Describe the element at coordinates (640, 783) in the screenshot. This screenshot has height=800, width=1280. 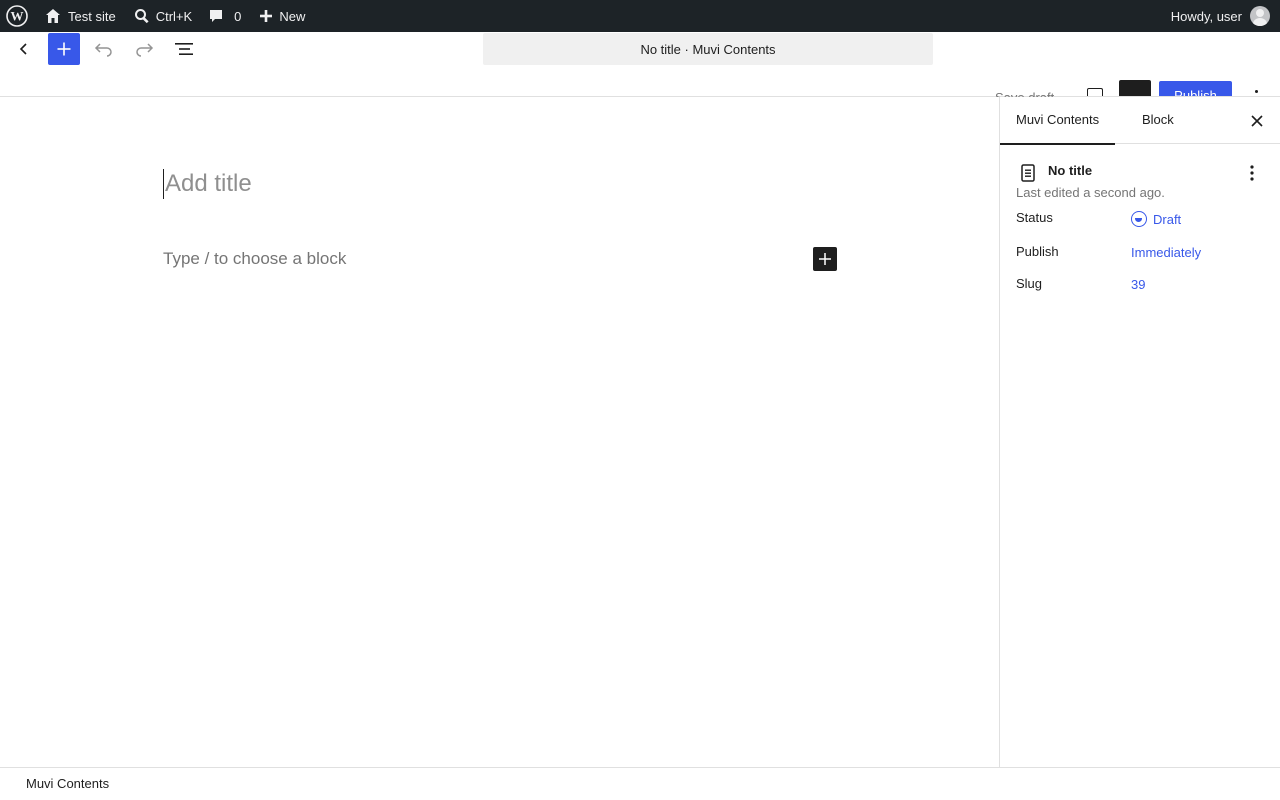
I see `block-breadcrumb-bar: Muvi Contents` at that location.